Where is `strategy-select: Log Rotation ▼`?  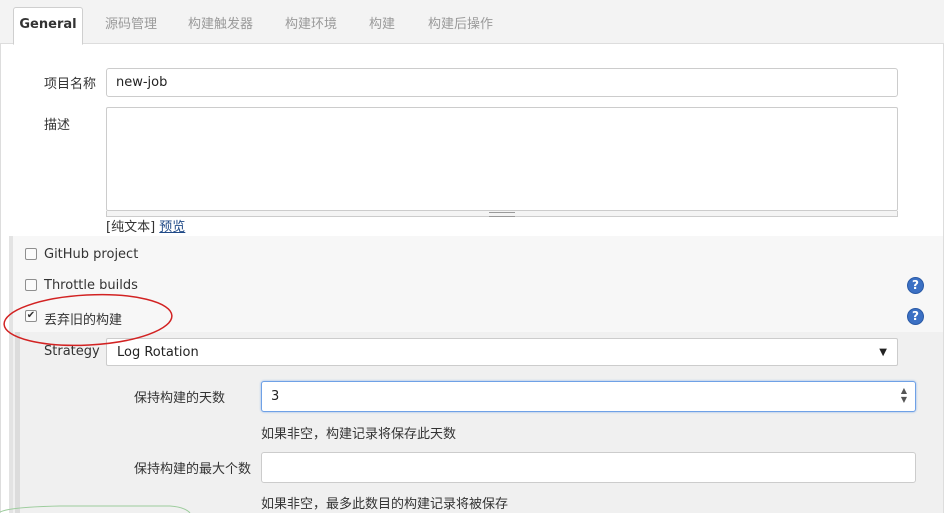 strategy-select: Log Rotation ▼ is located at coordinates (502, 352).